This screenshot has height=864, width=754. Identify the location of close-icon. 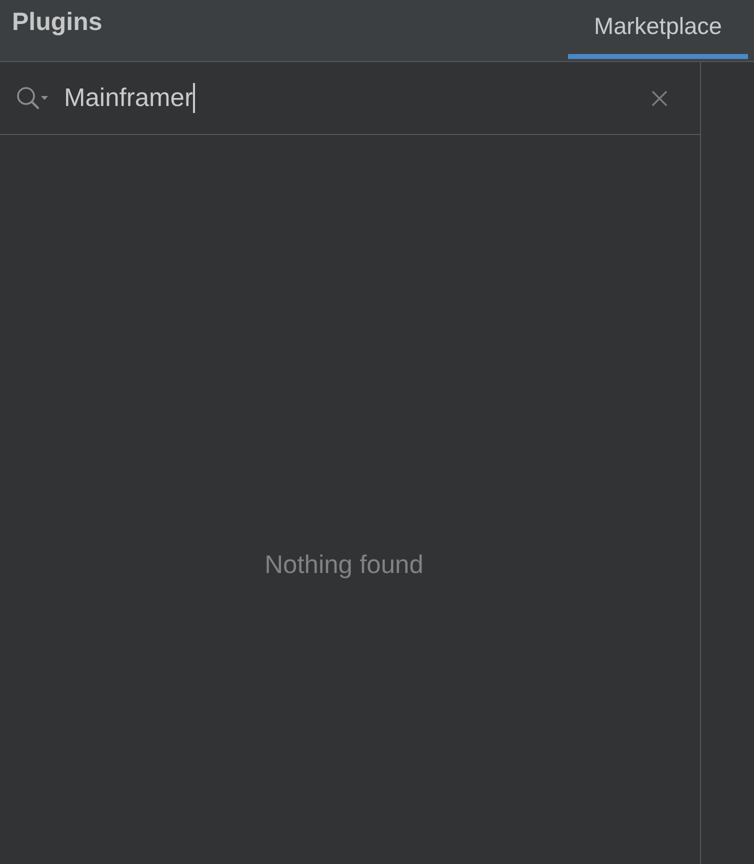
(659, 98).